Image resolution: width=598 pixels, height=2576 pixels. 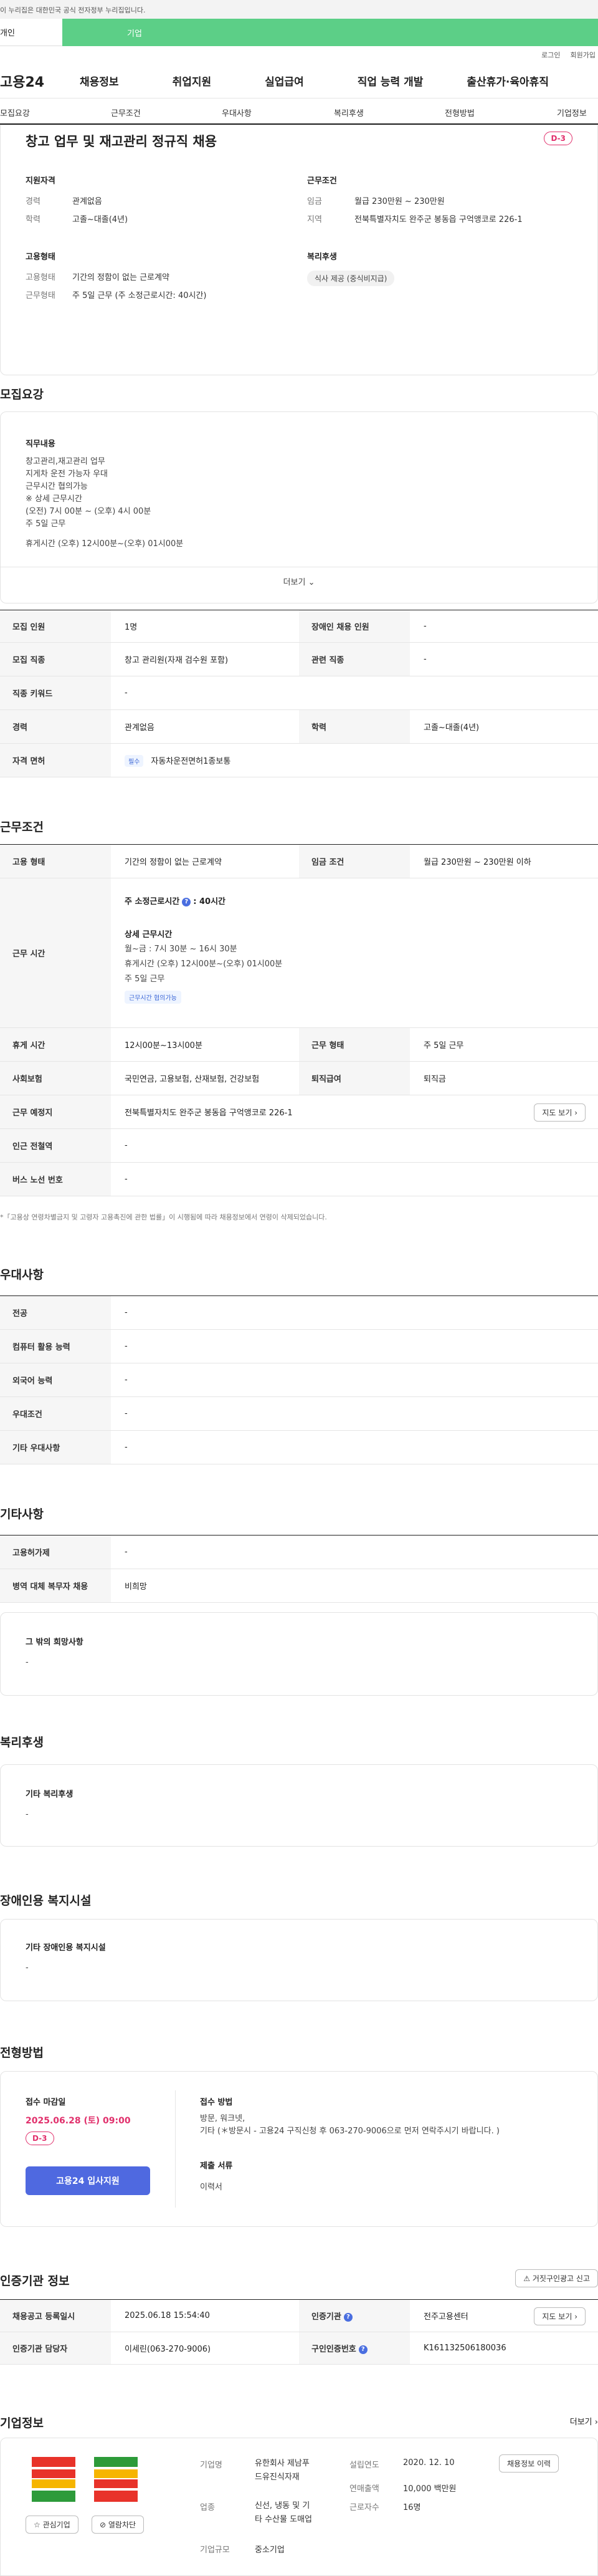 What do you see at coordinates (299, 1654) in the screenshot?
I see `hope-box: 그 밖의 희망사항 -` at bounding box center [299, 1654].